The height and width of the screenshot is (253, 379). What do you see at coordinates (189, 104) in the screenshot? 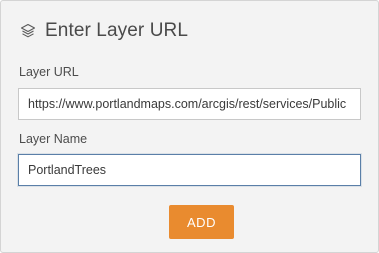
I see `layer-url-input` at bounding box center [189, 104].